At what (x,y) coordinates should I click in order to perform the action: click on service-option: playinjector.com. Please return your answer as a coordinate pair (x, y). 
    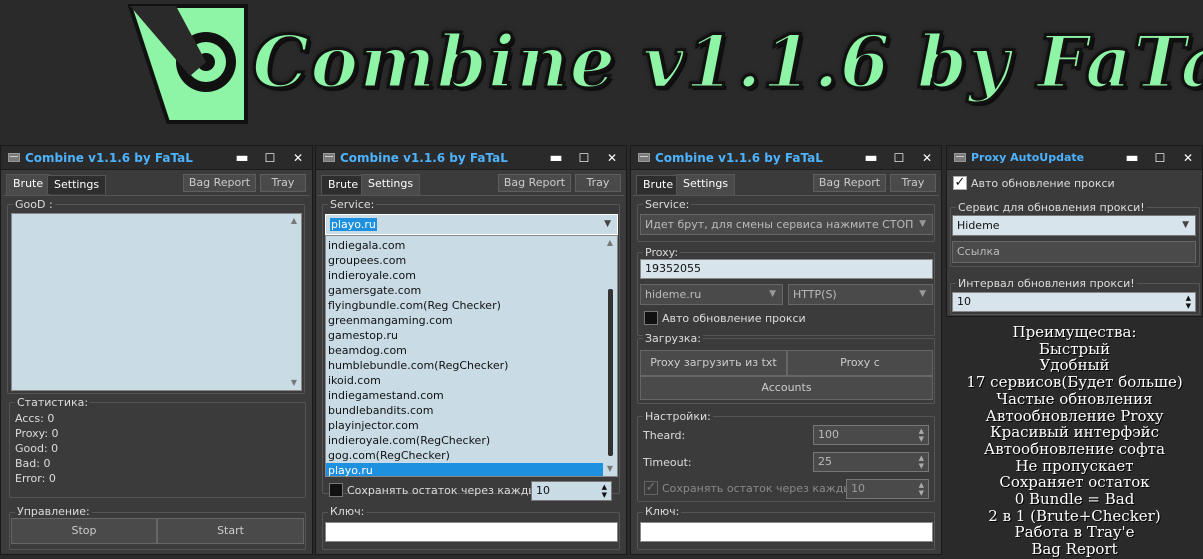
    Looking at the image, I should click on (471, 425).